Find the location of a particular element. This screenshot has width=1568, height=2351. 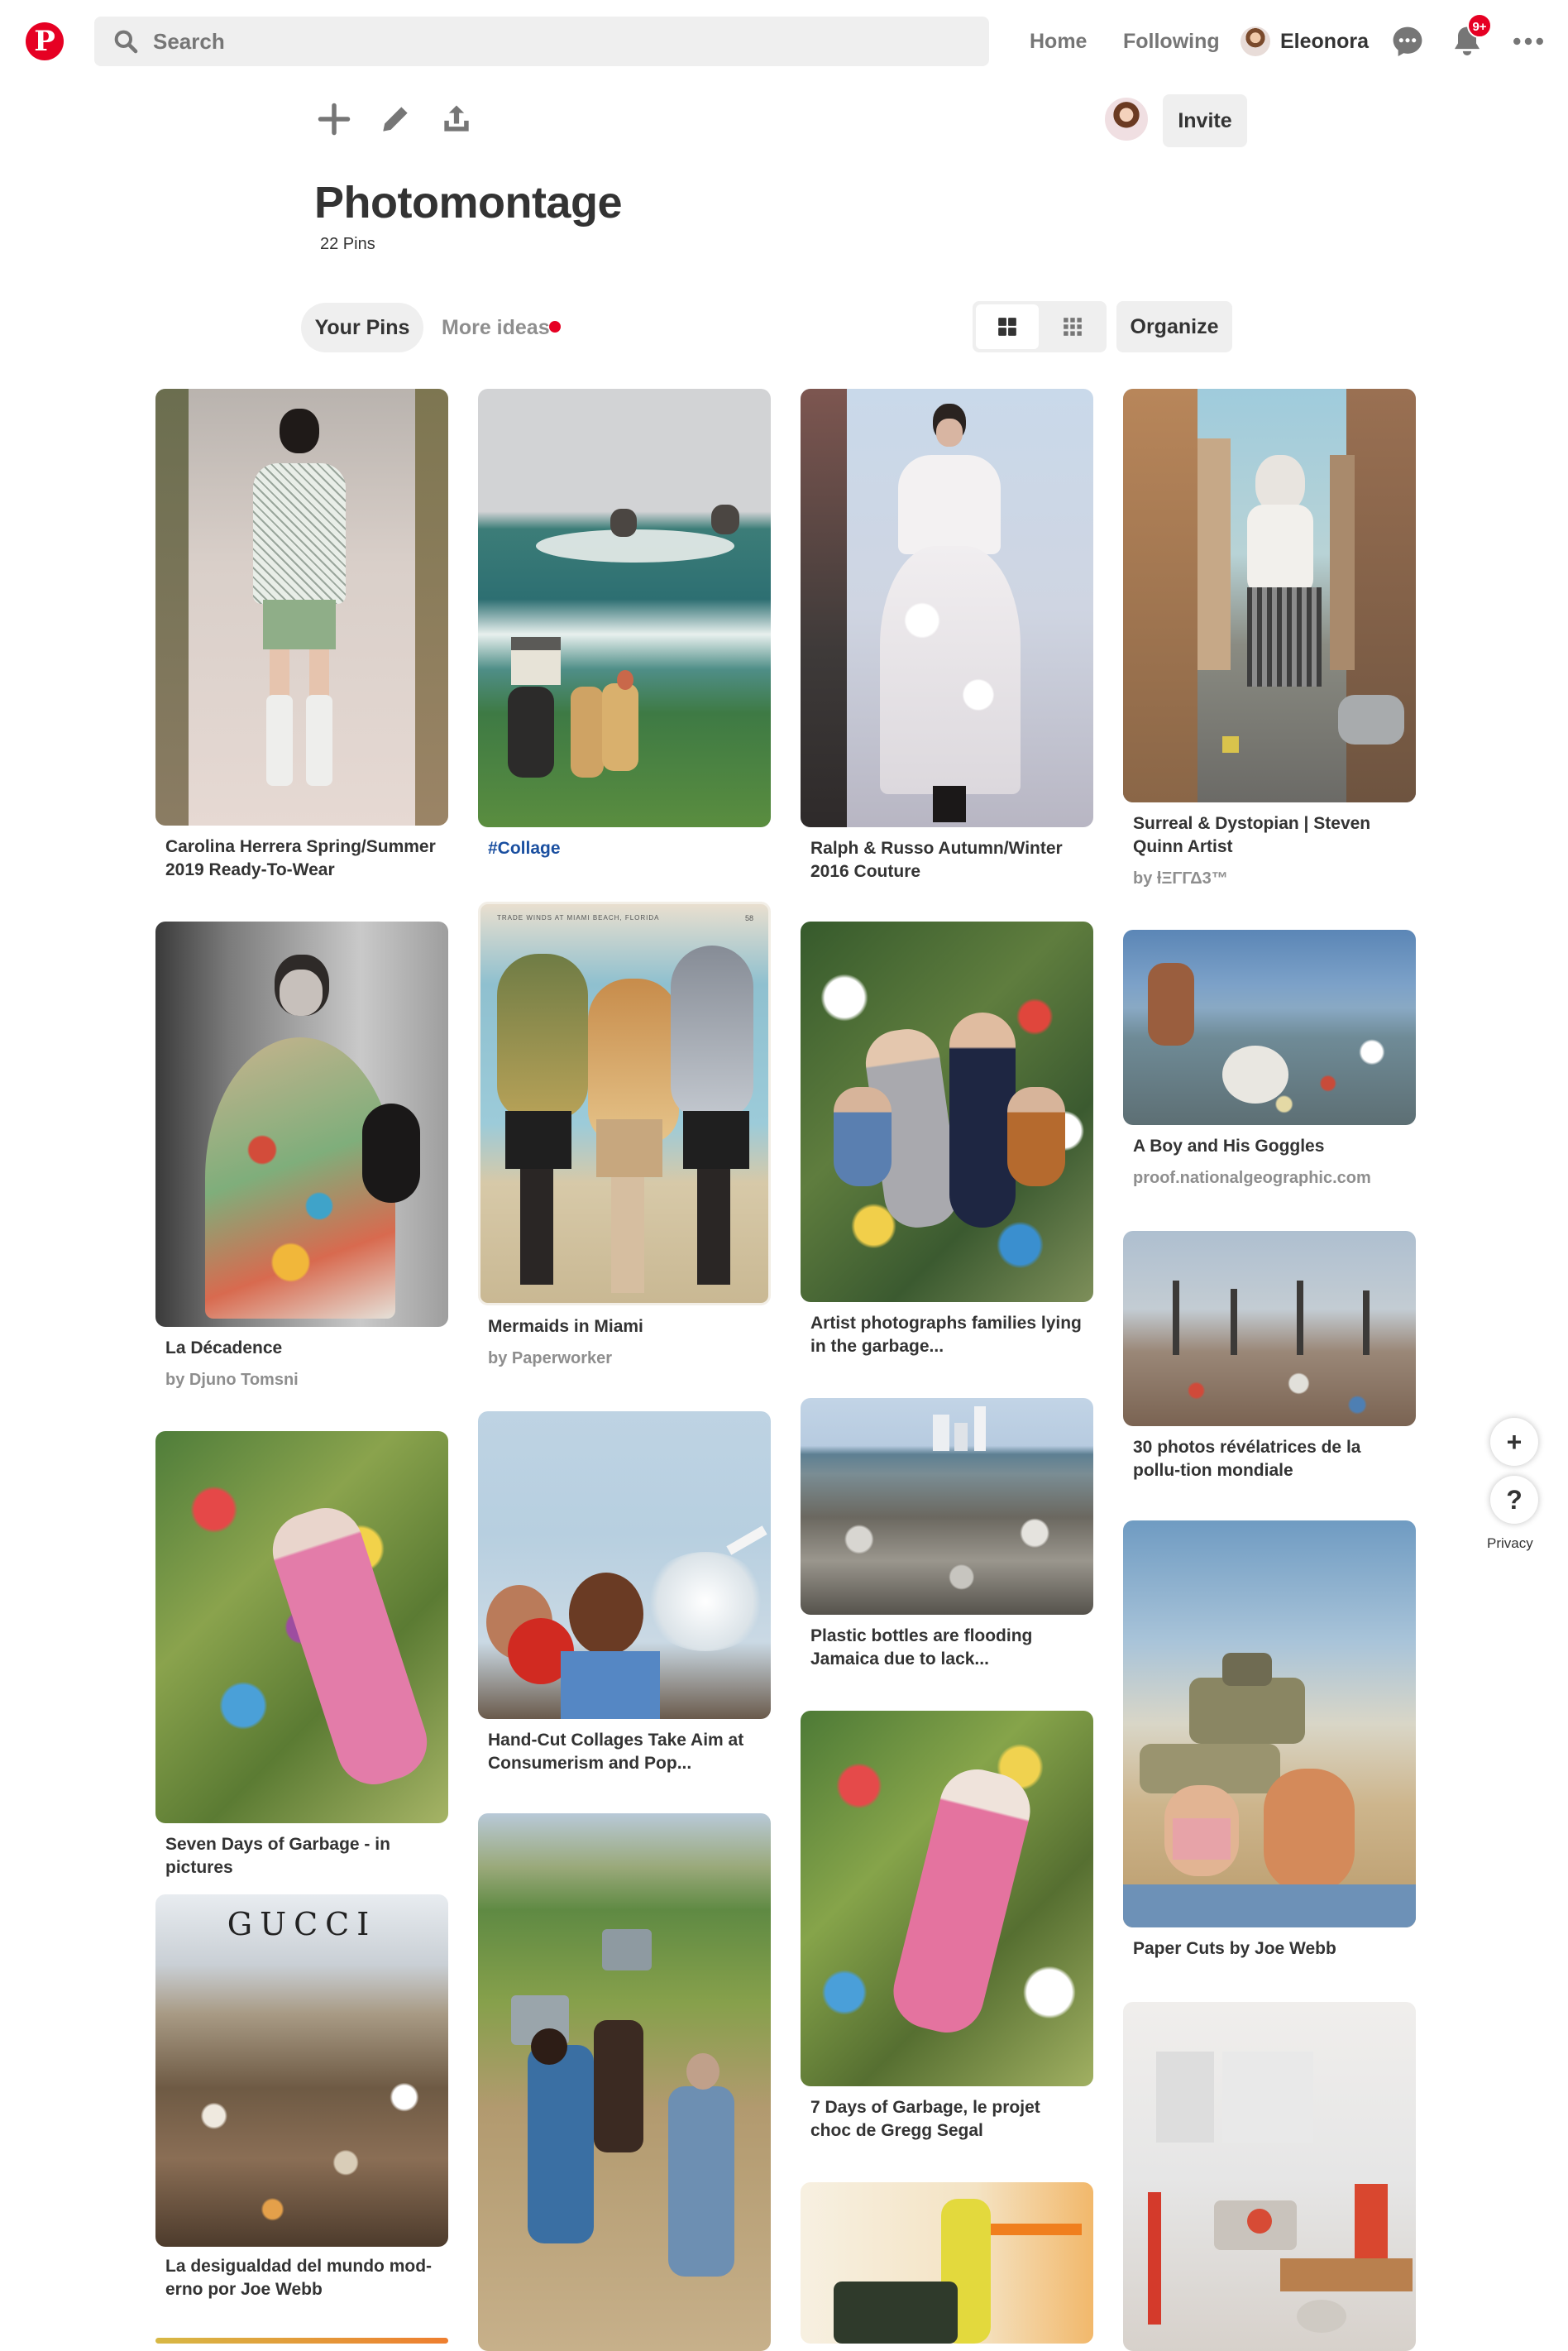

compact-grid-icon is located at coordinates (1073, 327).